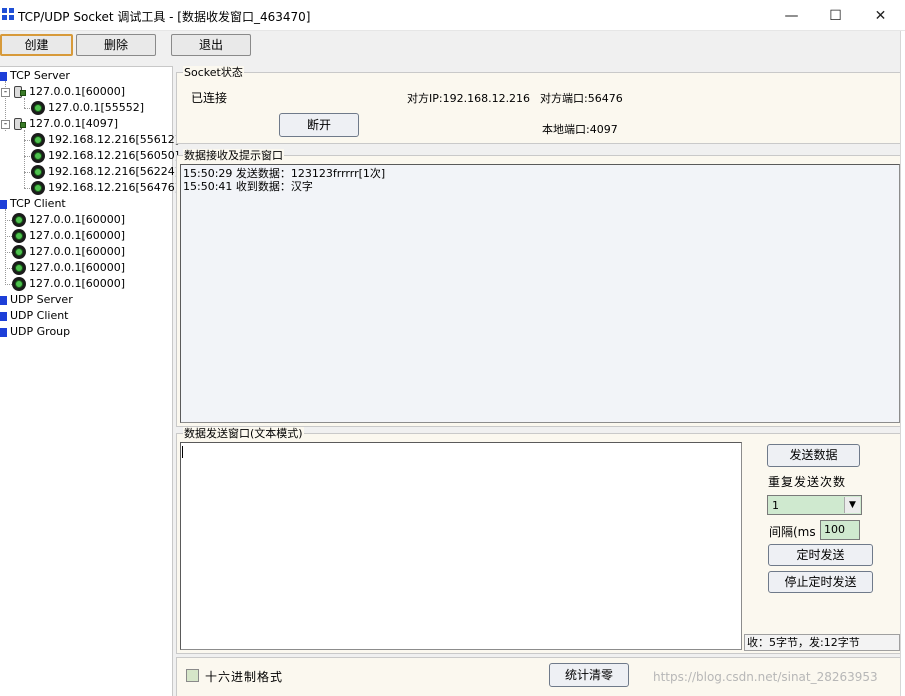 The height and width of the screenshot is (696, 905). I want to click on repeat-count-select: 1 ▼, so click(814, 505).